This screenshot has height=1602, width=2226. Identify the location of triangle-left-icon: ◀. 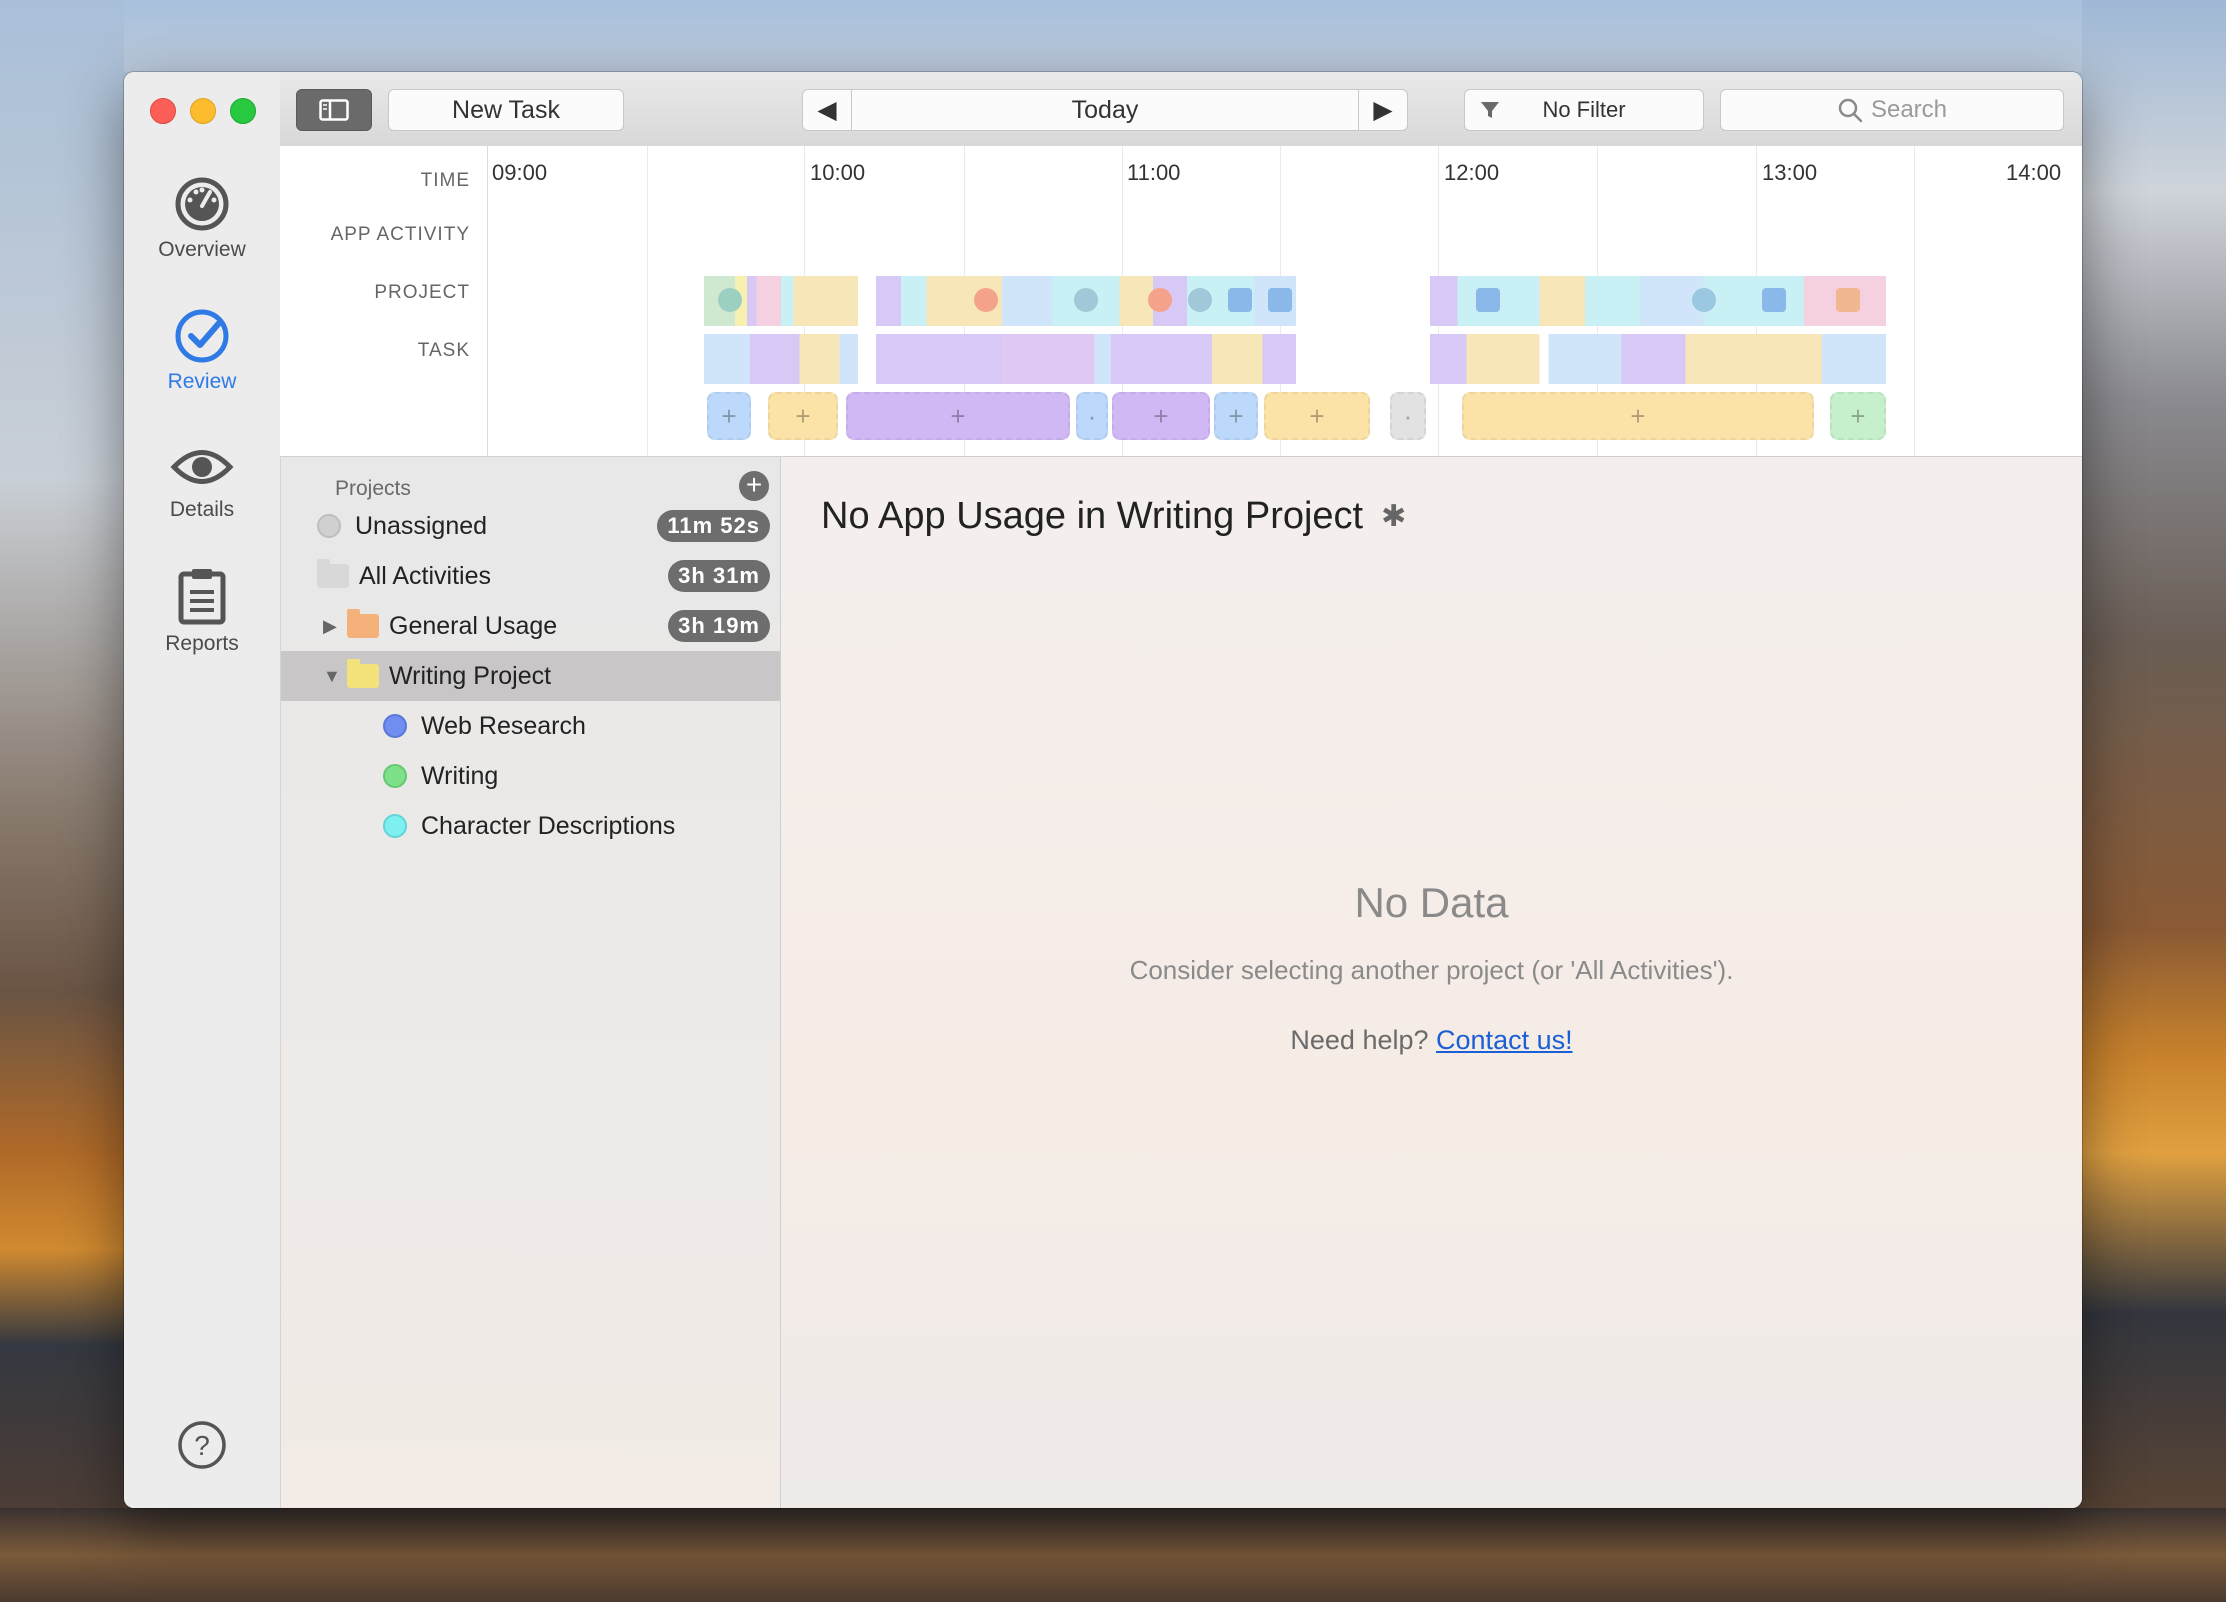
(827, 110).